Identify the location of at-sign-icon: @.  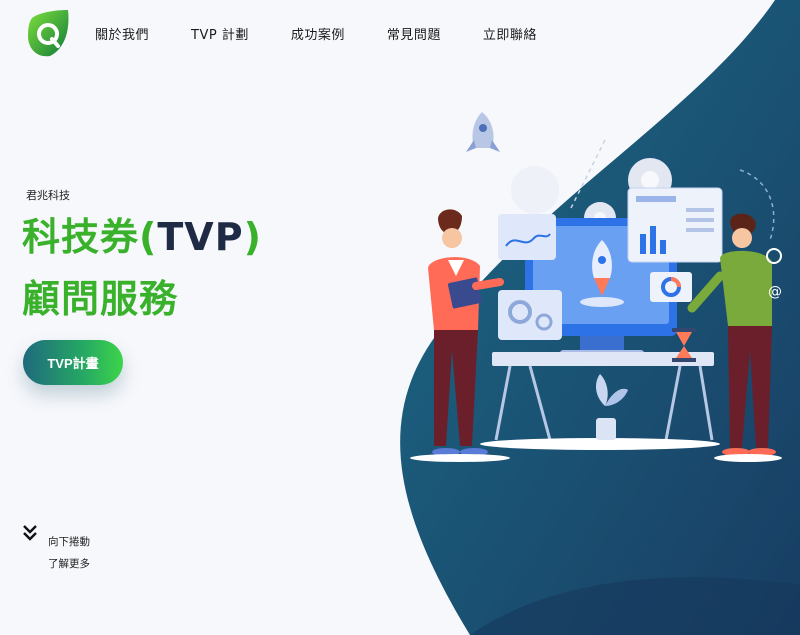
(775, 292).